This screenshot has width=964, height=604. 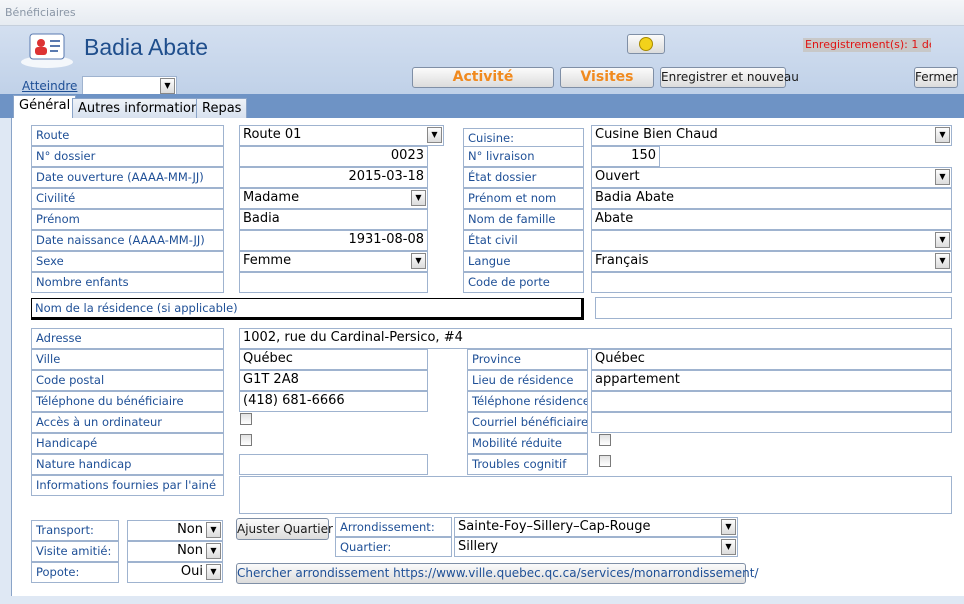 I want to click on beneficiary-name-title: Badia Abate, so click(x=146, y=47).